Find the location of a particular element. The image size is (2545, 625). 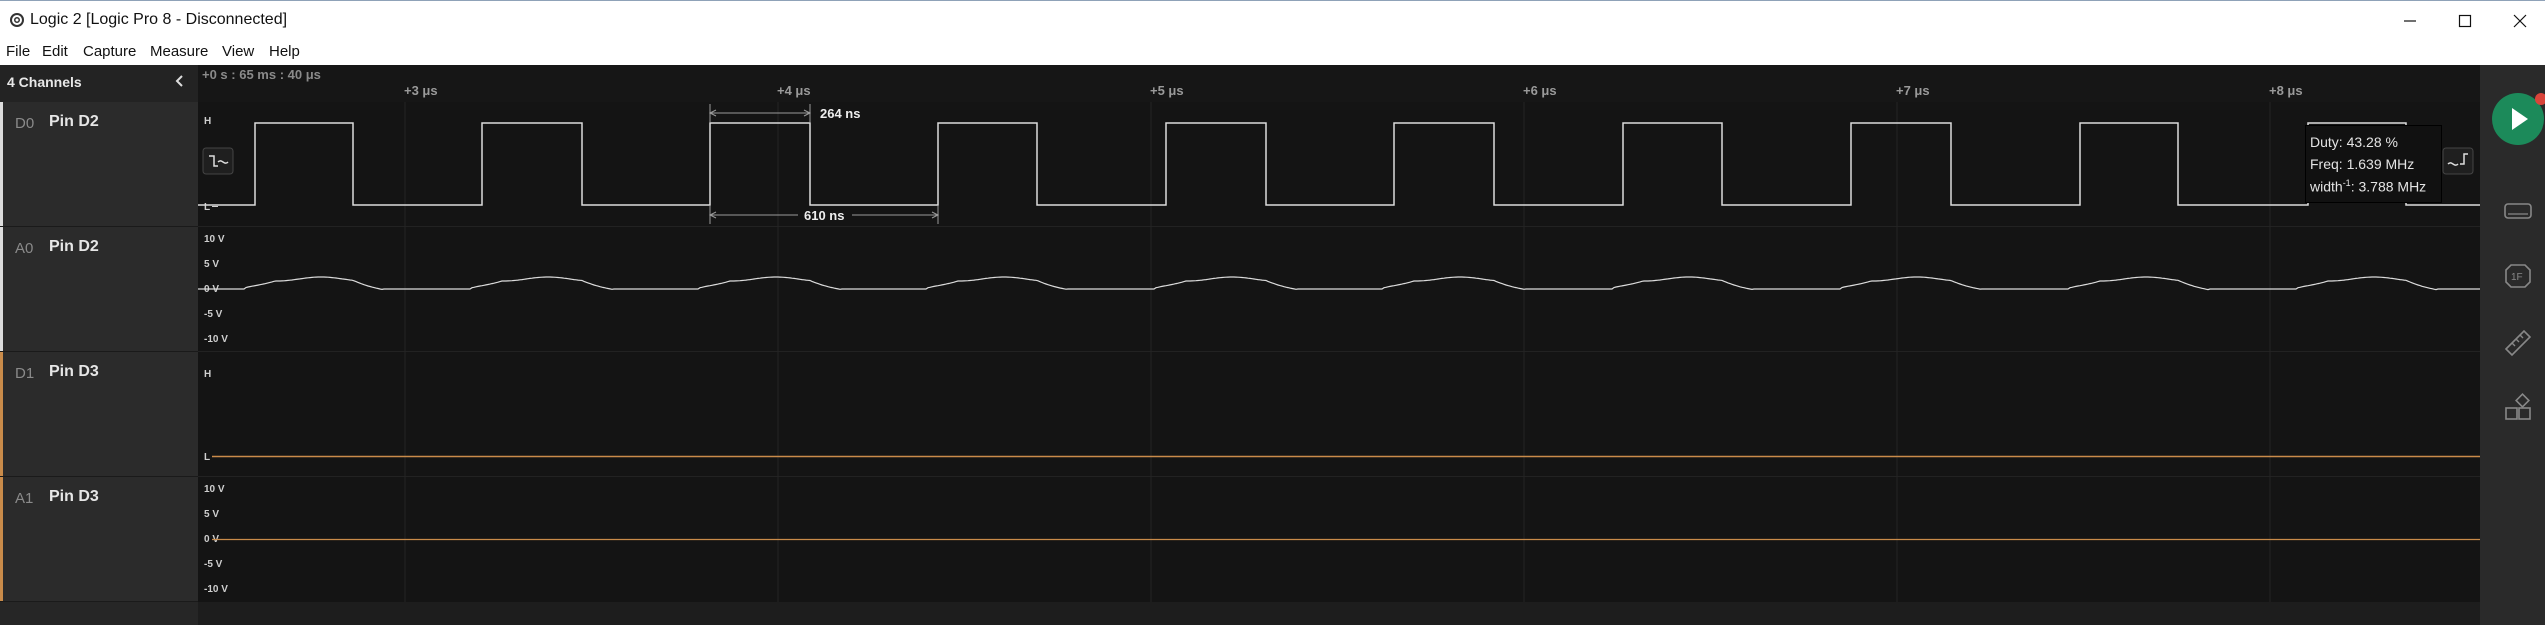

device-icon is located at coordinates (2518, 211).